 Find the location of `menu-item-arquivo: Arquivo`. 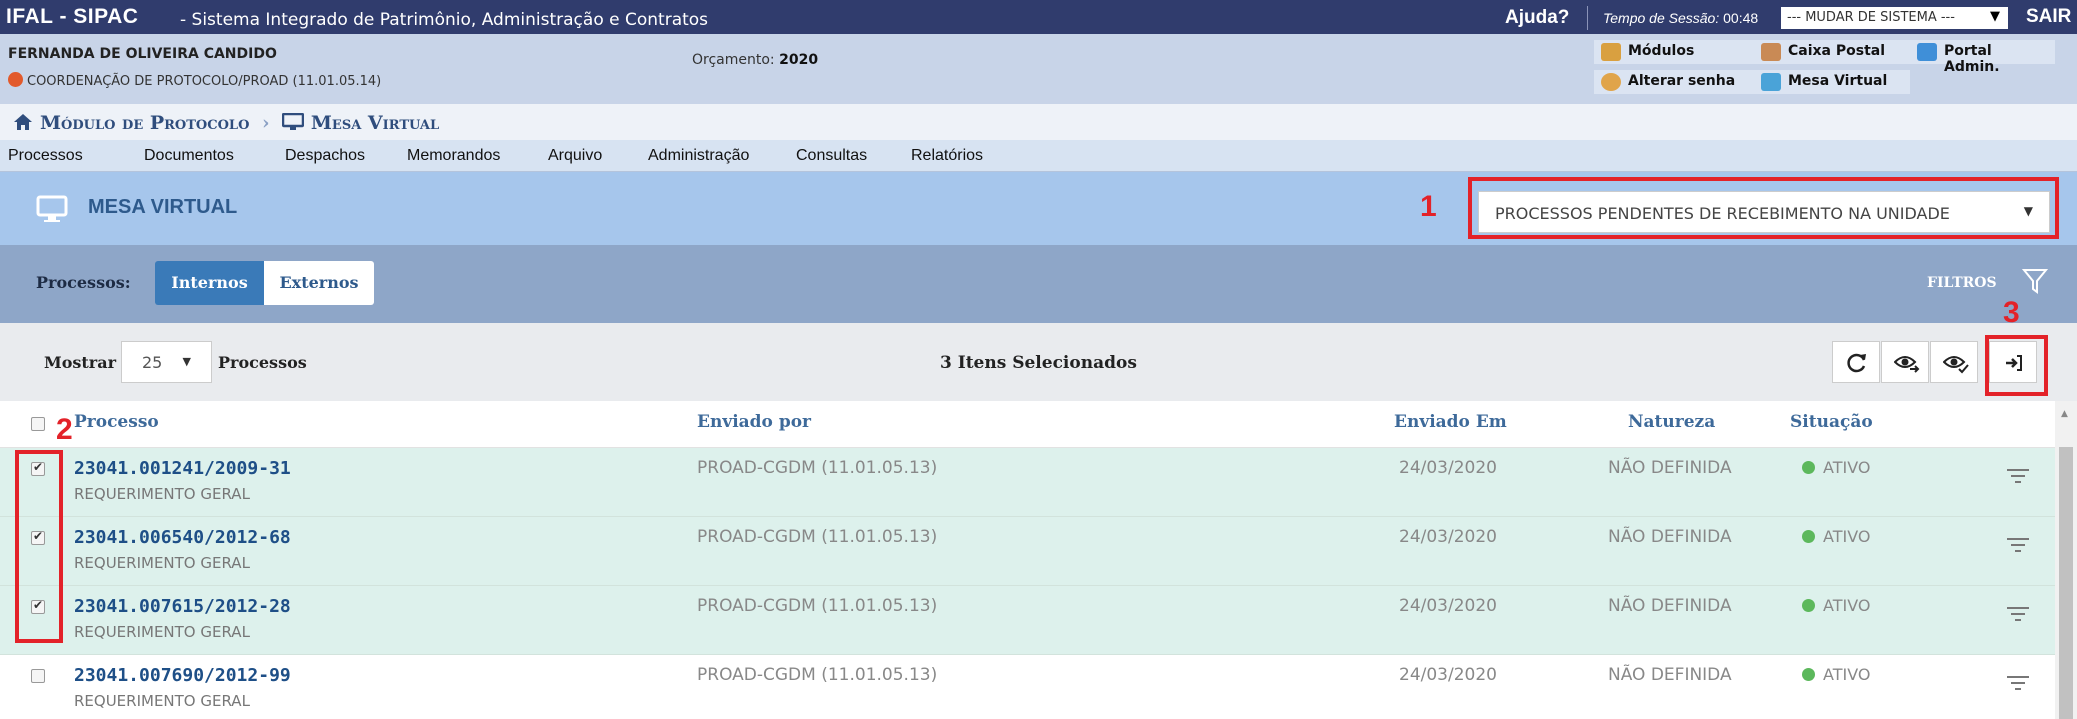

menu-item-arquivo: Arquivo is located at coordinates (575, 156).